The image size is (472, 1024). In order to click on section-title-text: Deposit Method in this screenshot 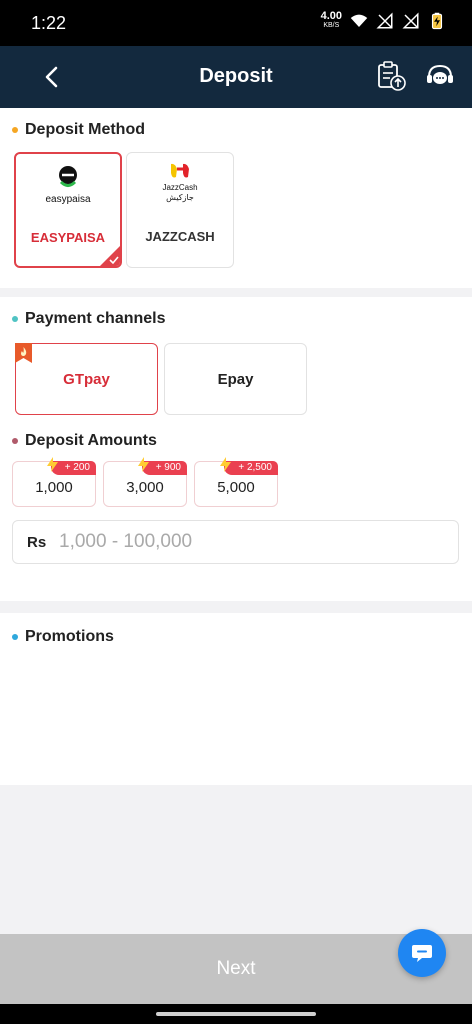, I will do `click(85, 129)`.